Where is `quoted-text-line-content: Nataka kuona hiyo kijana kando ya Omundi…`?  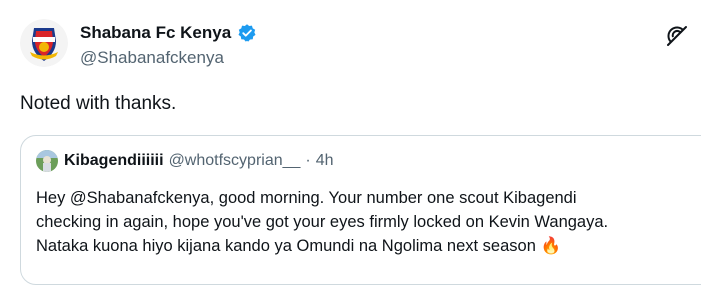
quoted-text-line-content: Nataka kuona hiyo kijana kando ya Omundi… is located at coordinates (286, 246).